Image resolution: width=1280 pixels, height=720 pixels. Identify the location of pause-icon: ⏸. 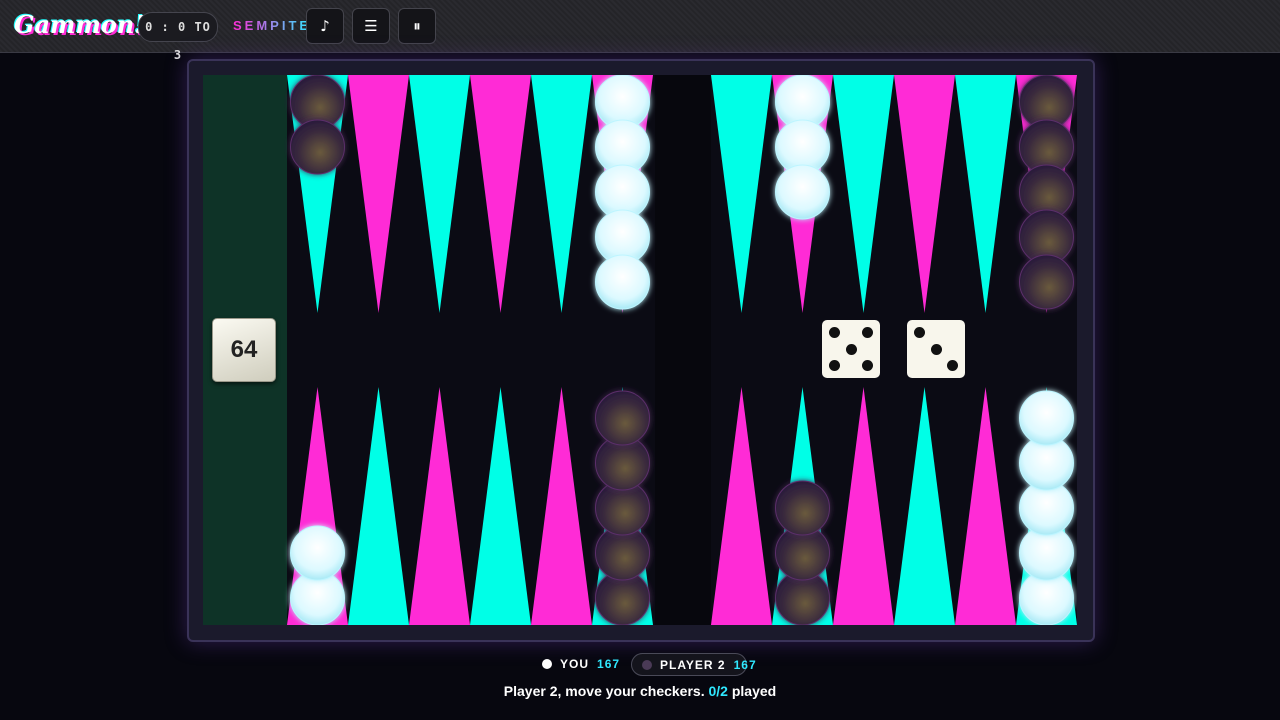
(417, 26).